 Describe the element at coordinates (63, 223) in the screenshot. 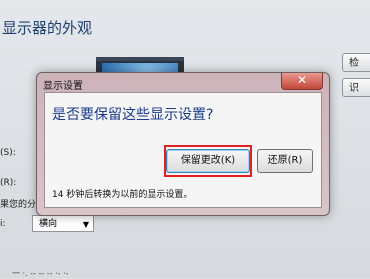

I see `orientation-select: 横向 ▼` at that location.